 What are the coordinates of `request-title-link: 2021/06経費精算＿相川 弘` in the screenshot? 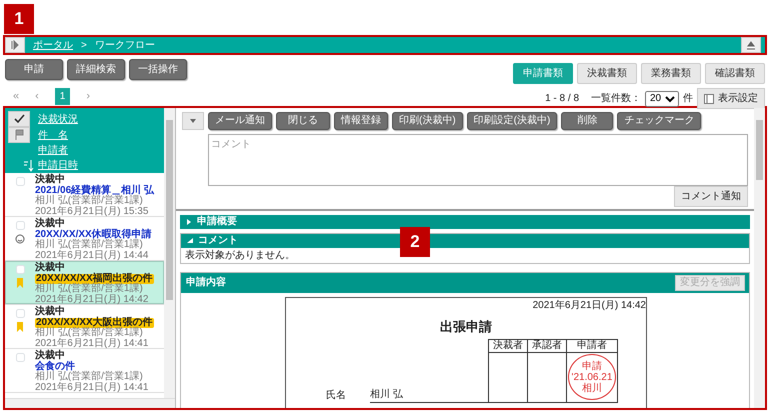 It's located at (94, 191).